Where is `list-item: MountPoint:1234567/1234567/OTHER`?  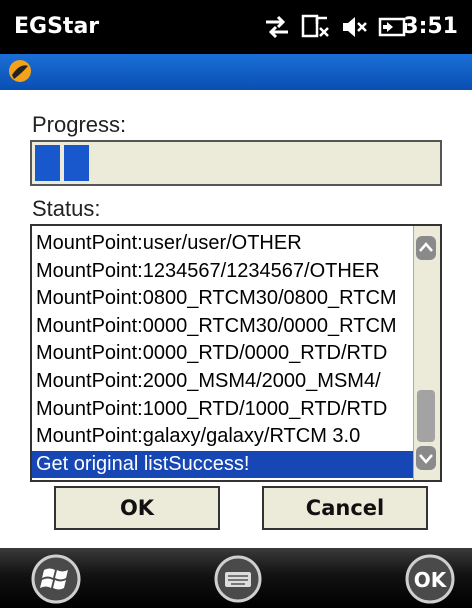
list-item: MountPoint:1234567/1234567/OTHER is located at coordinates (223, 272).